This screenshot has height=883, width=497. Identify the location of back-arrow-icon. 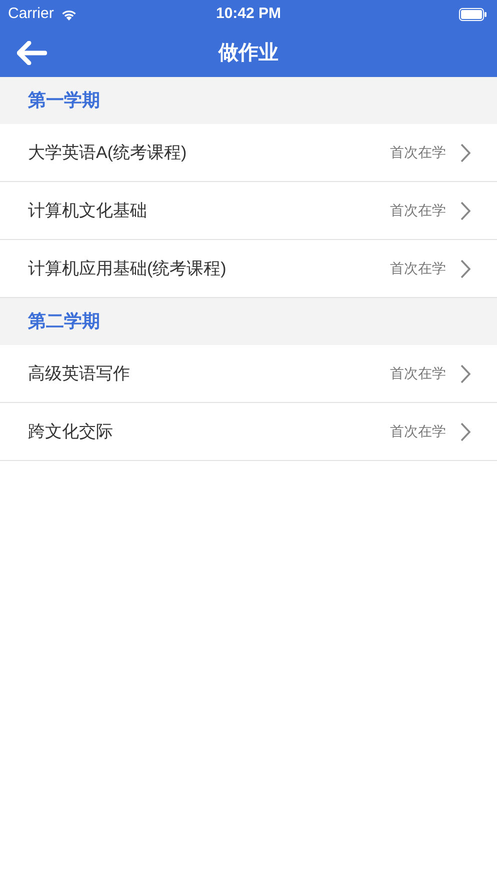
(32, 52).